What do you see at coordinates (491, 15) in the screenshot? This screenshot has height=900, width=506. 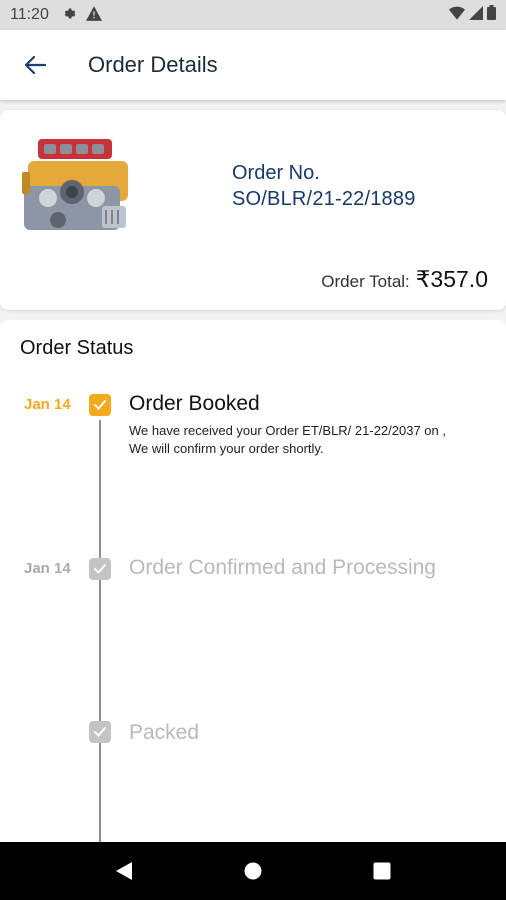 I see `battery-icon` at bounding box center [491, 15].